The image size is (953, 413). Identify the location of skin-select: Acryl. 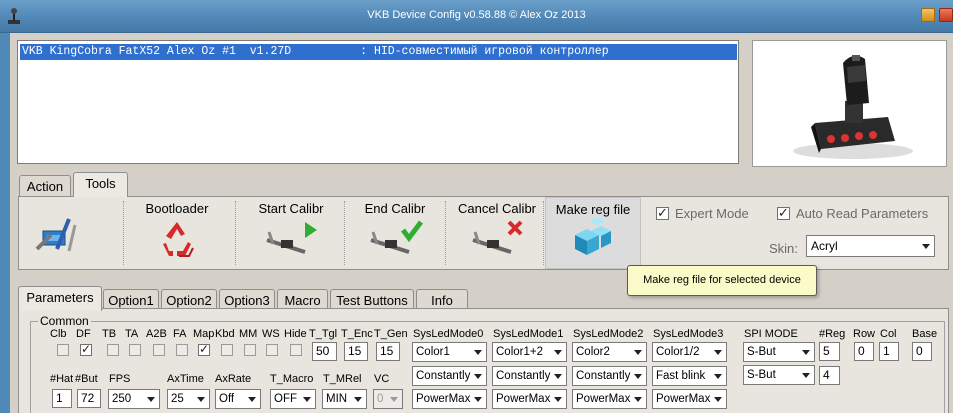
(870, 246).